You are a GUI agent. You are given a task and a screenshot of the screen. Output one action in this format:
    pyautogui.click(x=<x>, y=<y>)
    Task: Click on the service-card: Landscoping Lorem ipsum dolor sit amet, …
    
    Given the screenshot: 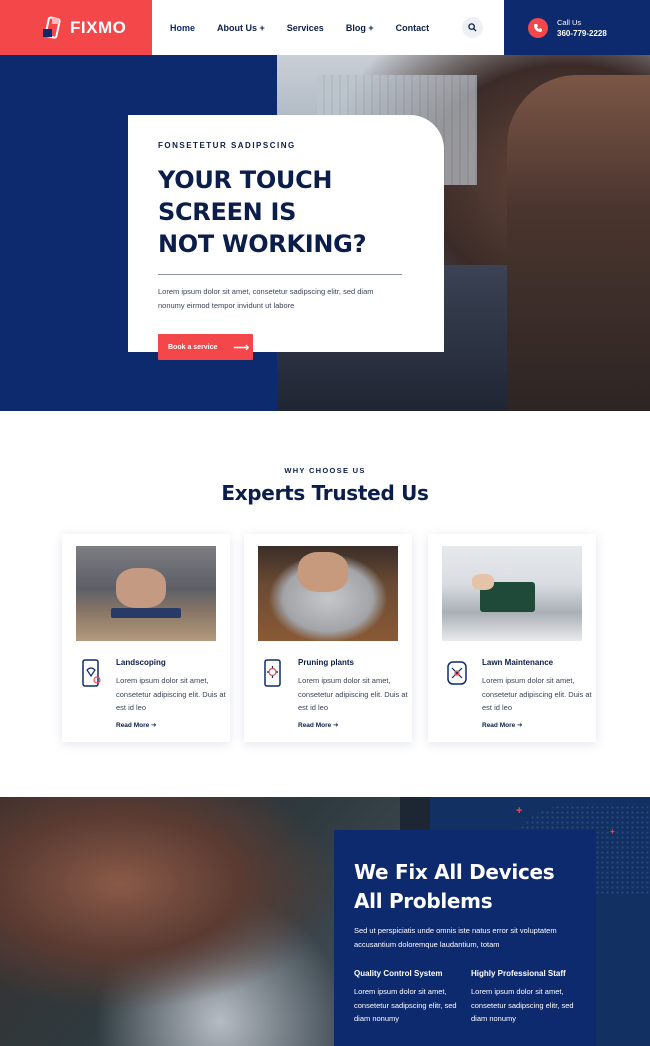 What is the action you would take?
    pyautogui.click(x=146, y=638)
    